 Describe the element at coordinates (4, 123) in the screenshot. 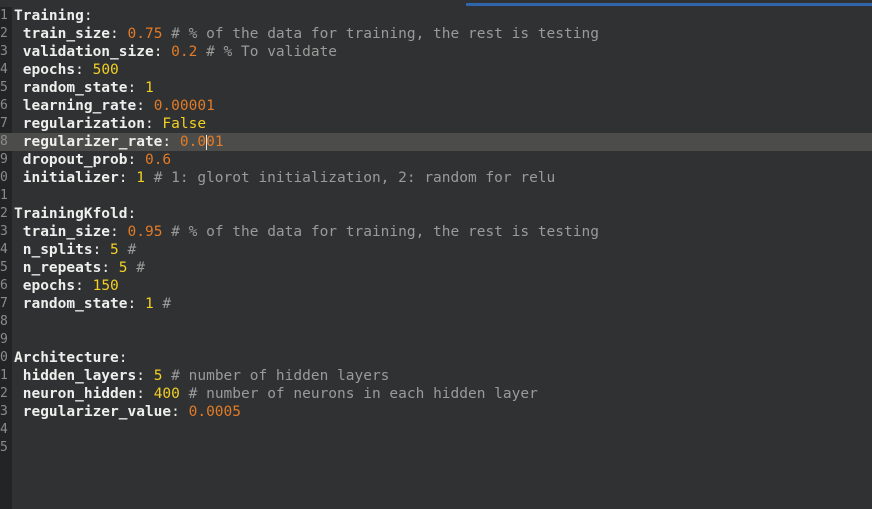

I see `line-number: 7` at that location.